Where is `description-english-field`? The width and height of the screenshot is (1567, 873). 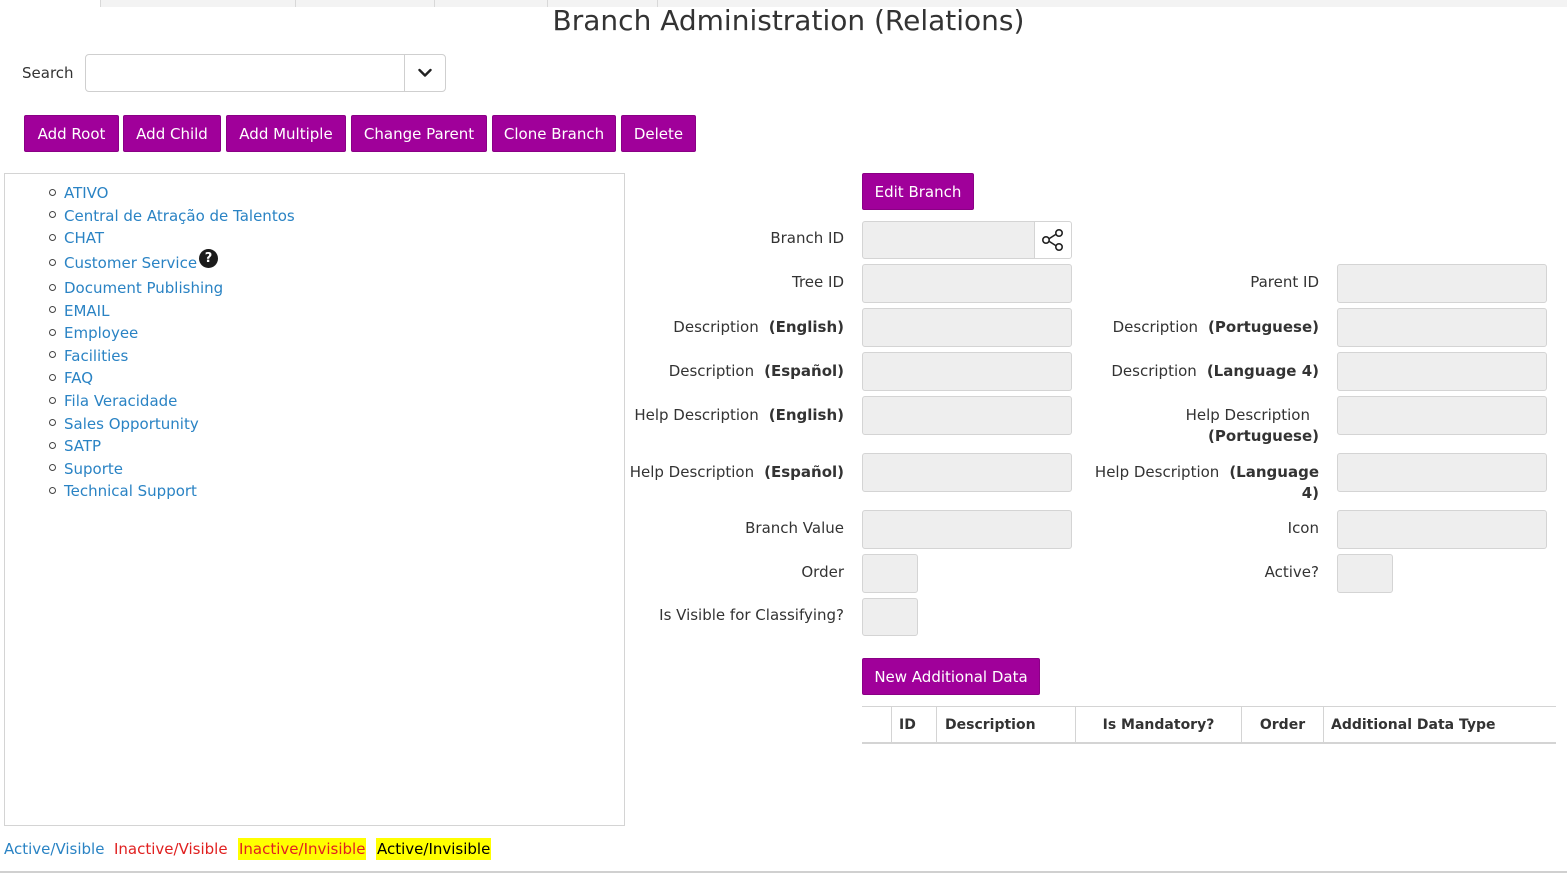 description-english-field is located at coordinates (967, 327).